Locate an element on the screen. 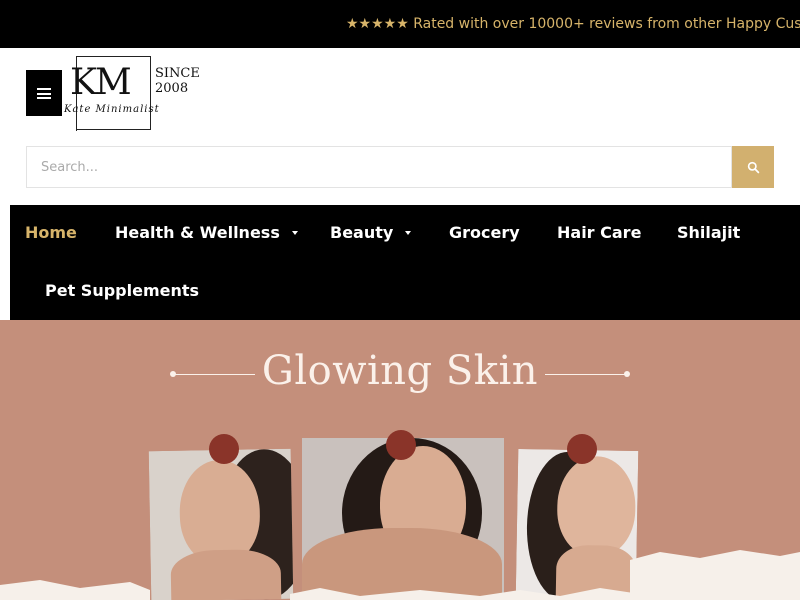 Image resolution: width=800 pixels, height=600 pixels. hero-title: Glowing Skin is located at coordinates (400, 371).